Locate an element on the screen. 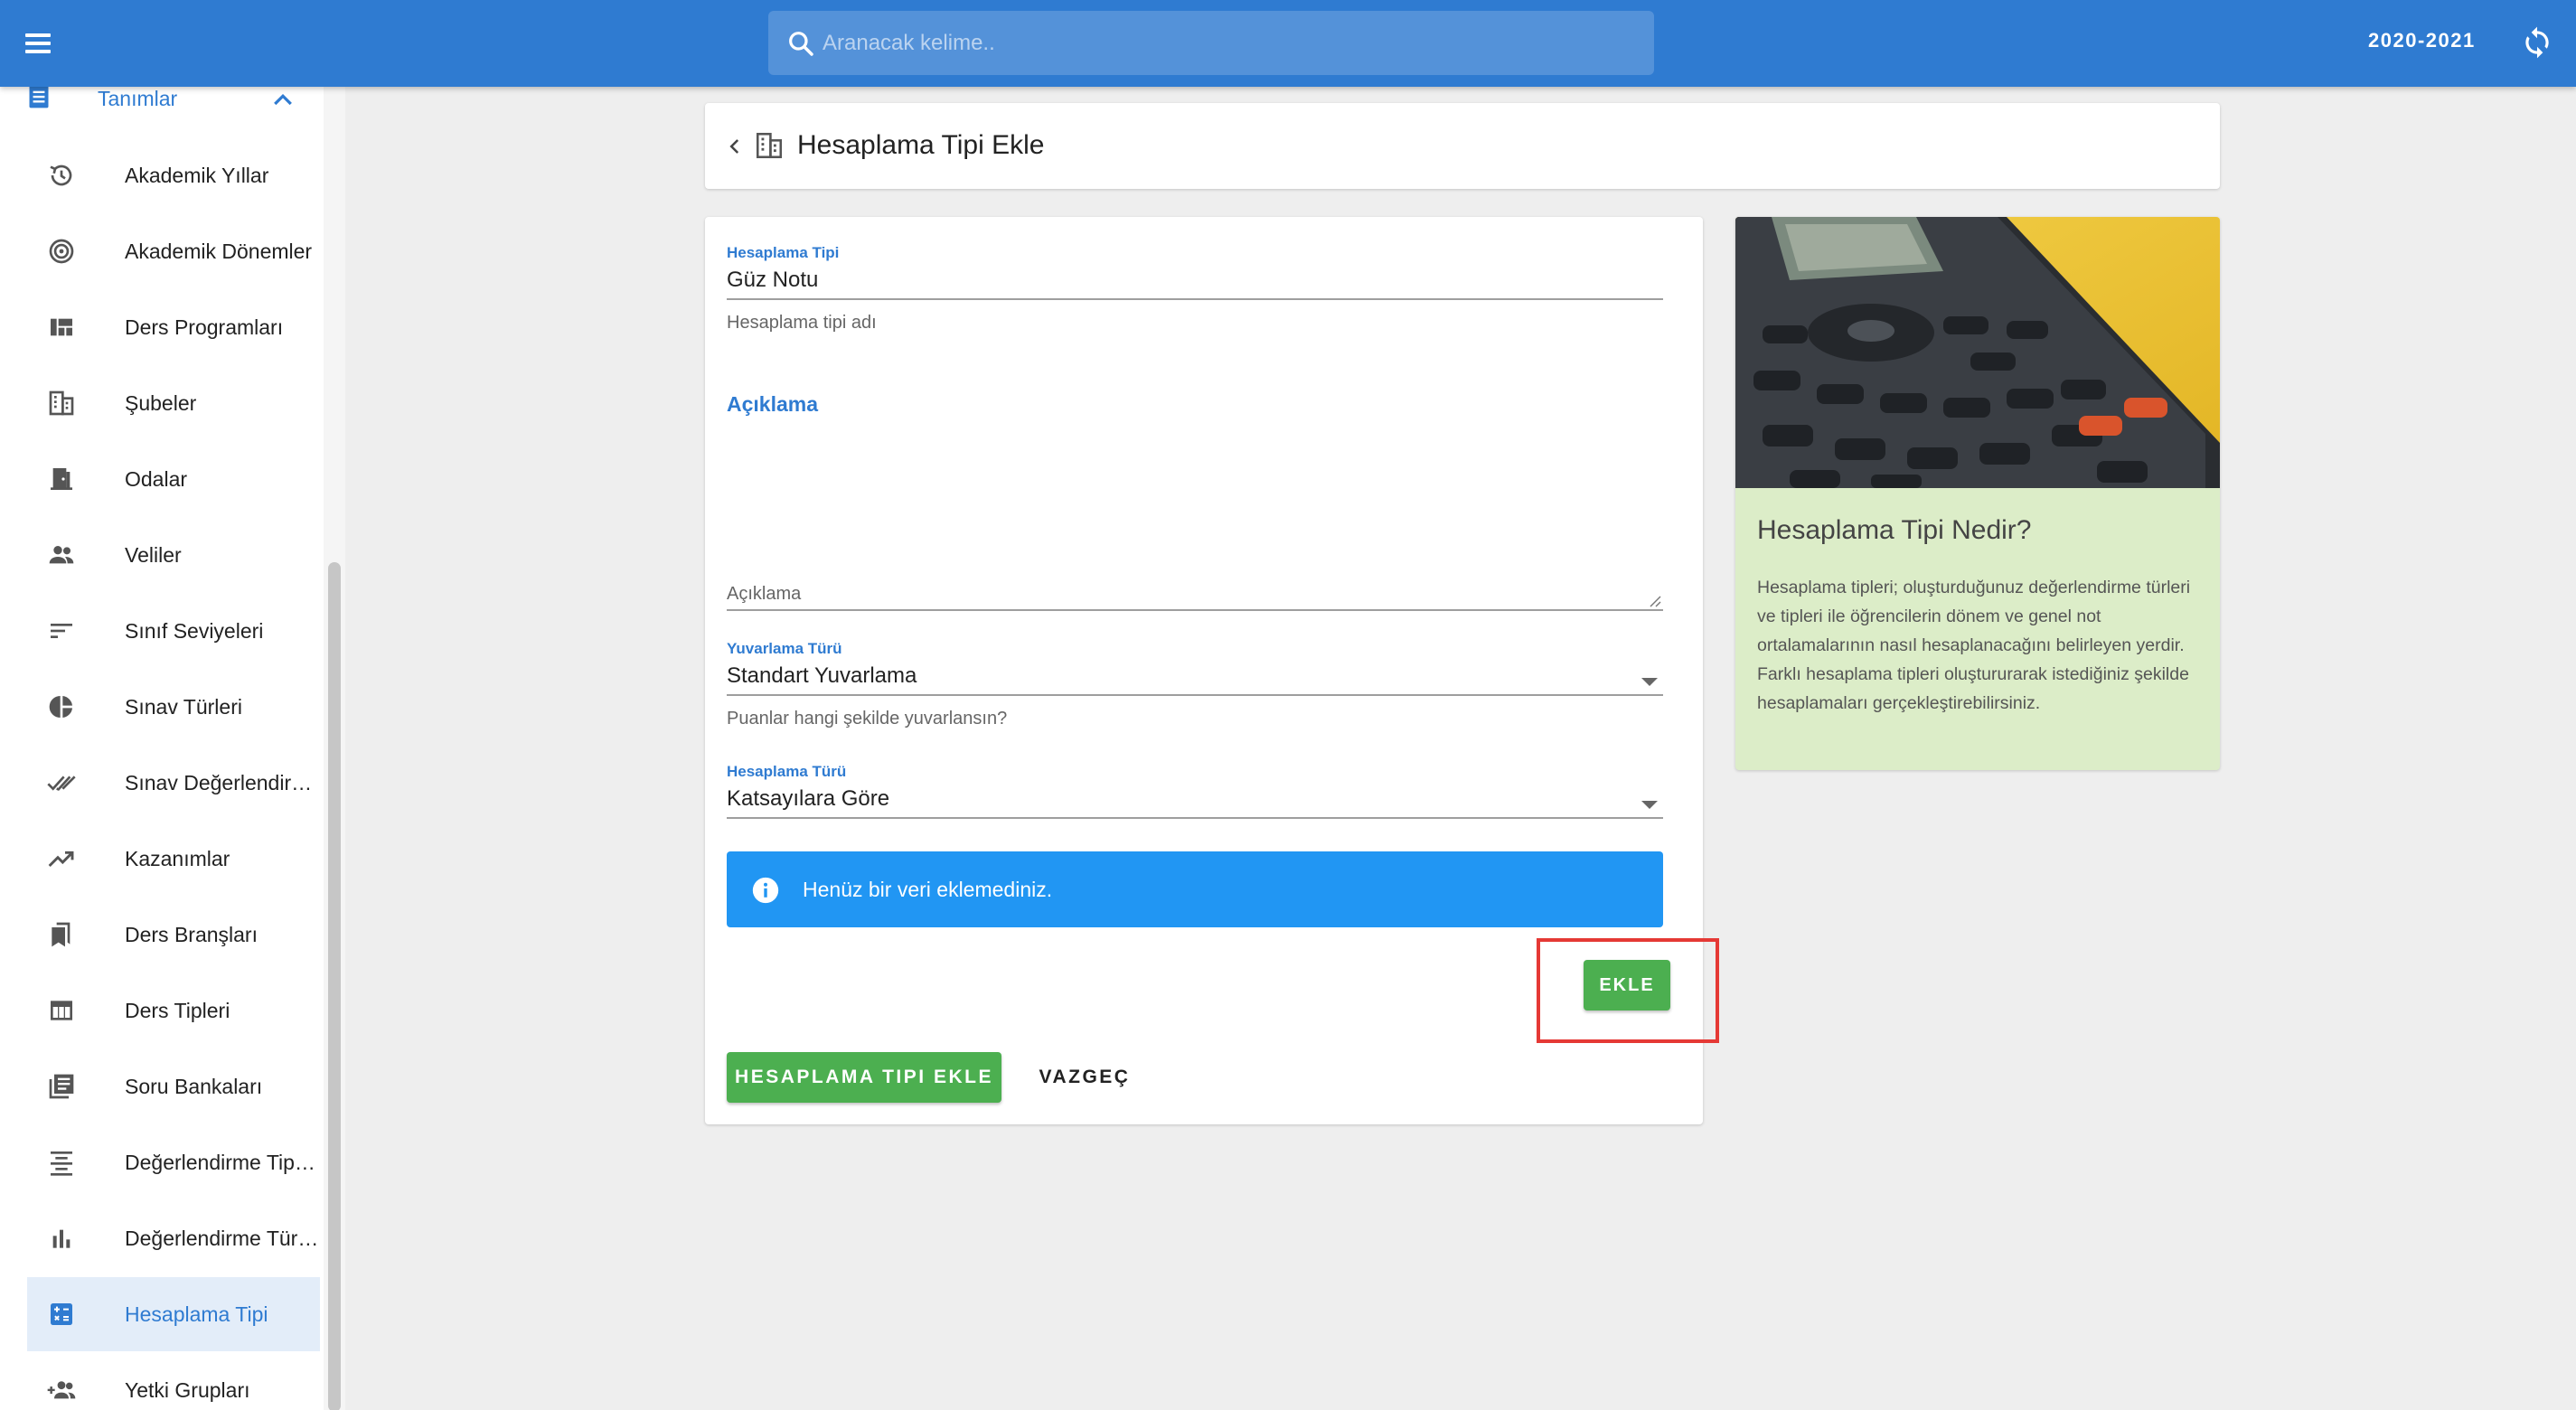 This screenshot has width=2576, height=1410. trending-up-icon is located at coordinates (61, 859).